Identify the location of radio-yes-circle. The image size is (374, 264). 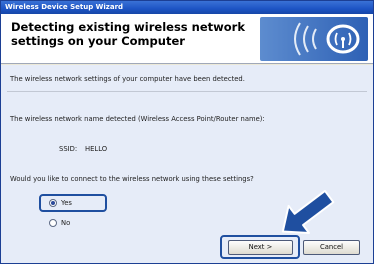
(53, 203).